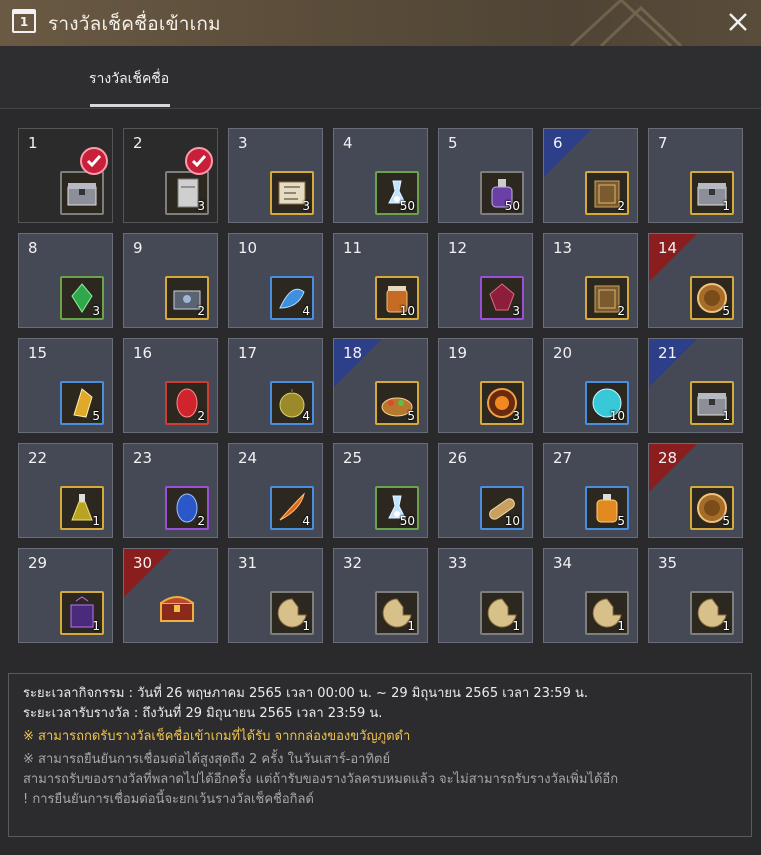 The image size is (761, 855). Describe the element at coordinates (138, 143) in the screenshot. I see `day-number: 2` at that location.